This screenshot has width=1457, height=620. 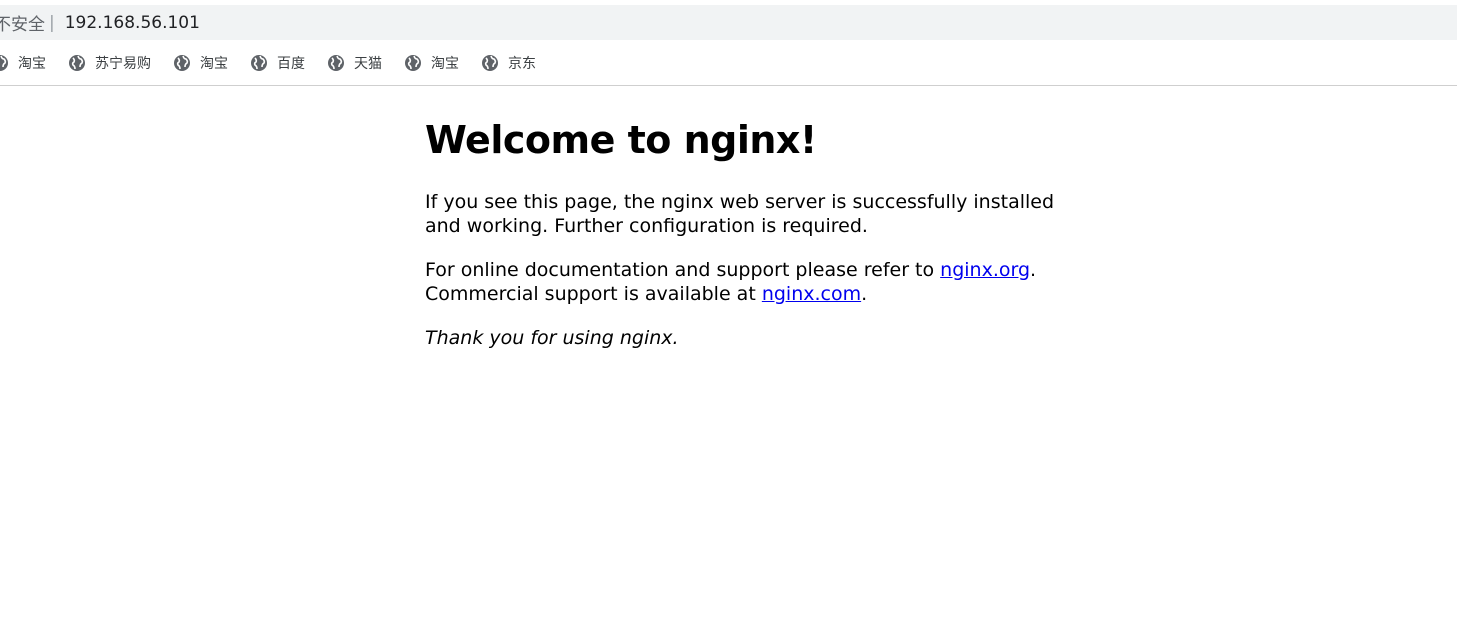 I want to click on support-period: ., so click(x=1033, y=270).